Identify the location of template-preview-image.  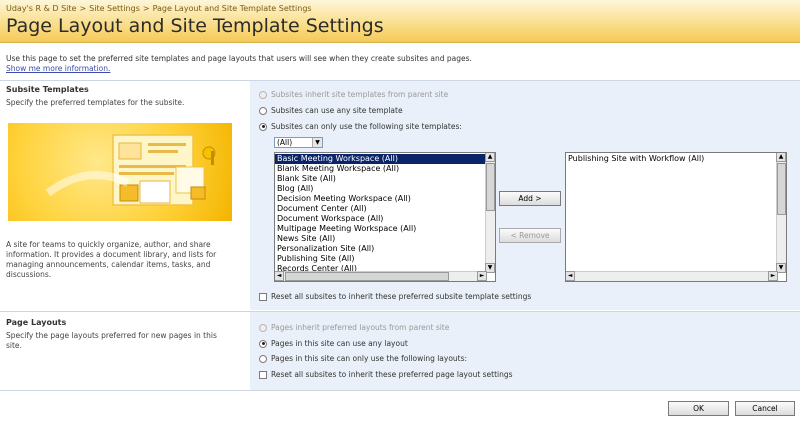
(120, 172).